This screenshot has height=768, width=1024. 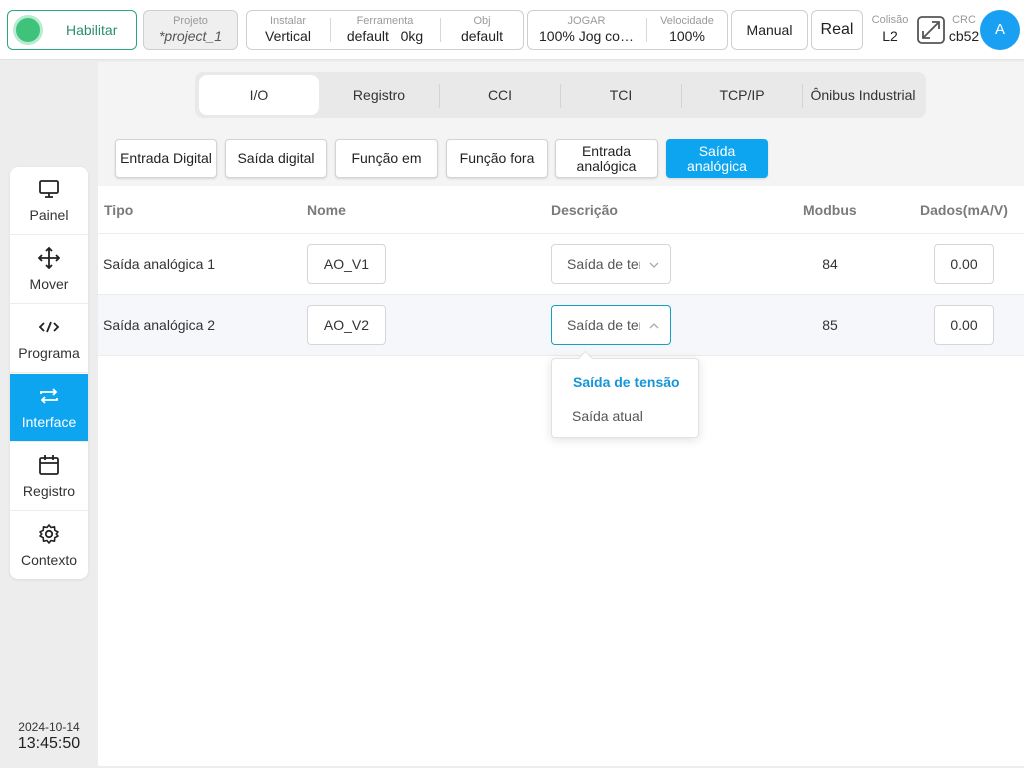 I want to click on name-input: AO_V2, so click(x=346, y=325).